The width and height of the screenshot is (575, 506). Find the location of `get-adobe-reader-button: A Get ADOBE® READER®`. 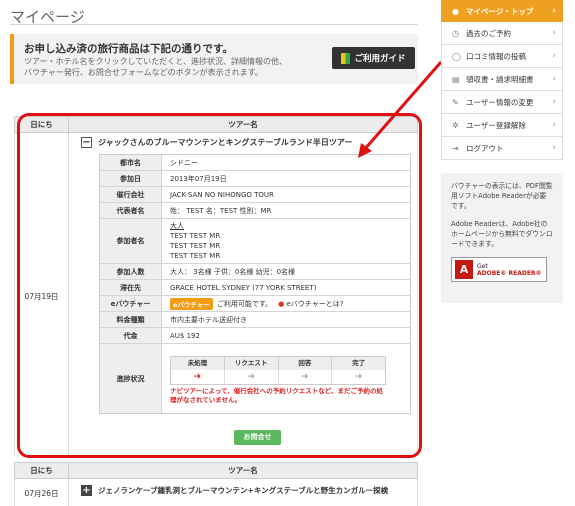

get-adobe-reader-button: A Get ADOBE® READER® is located at coordinates (499, 269).